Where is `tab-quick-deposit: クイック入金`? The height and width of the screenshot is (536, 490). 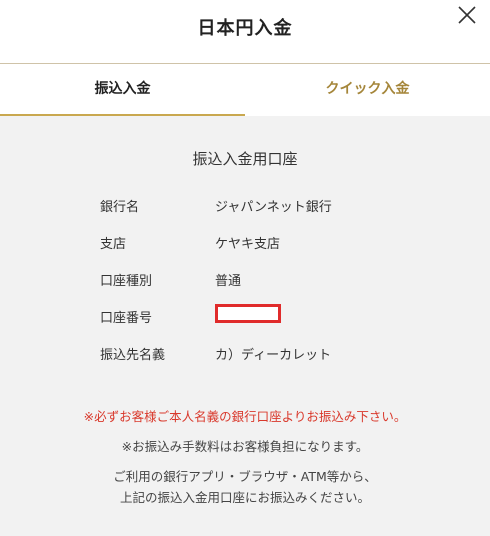 tab-quick-deposit: クイック入金 is located at coordinates (367, 90).